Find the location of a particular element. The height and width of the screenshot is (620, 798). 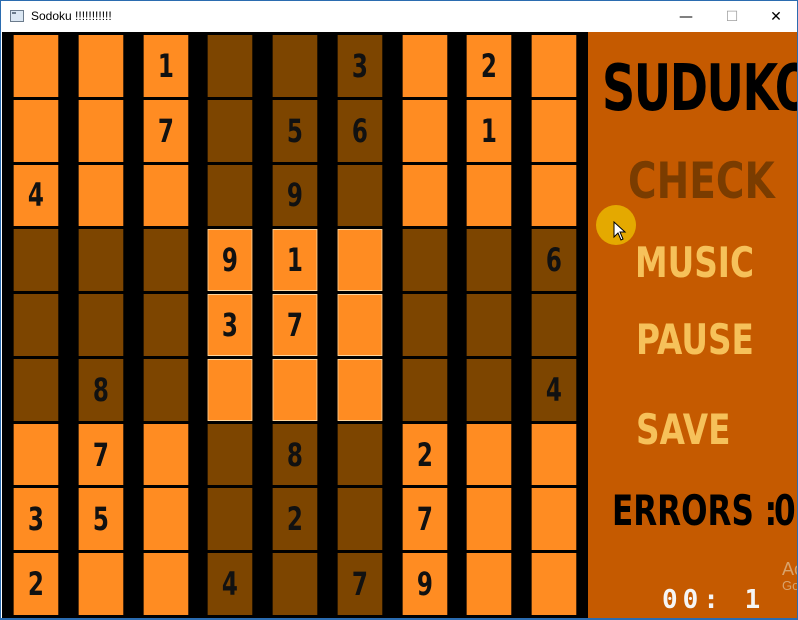

window-title: Sodoku !!!!!!!!!!! is located at coordinates (71, 16).